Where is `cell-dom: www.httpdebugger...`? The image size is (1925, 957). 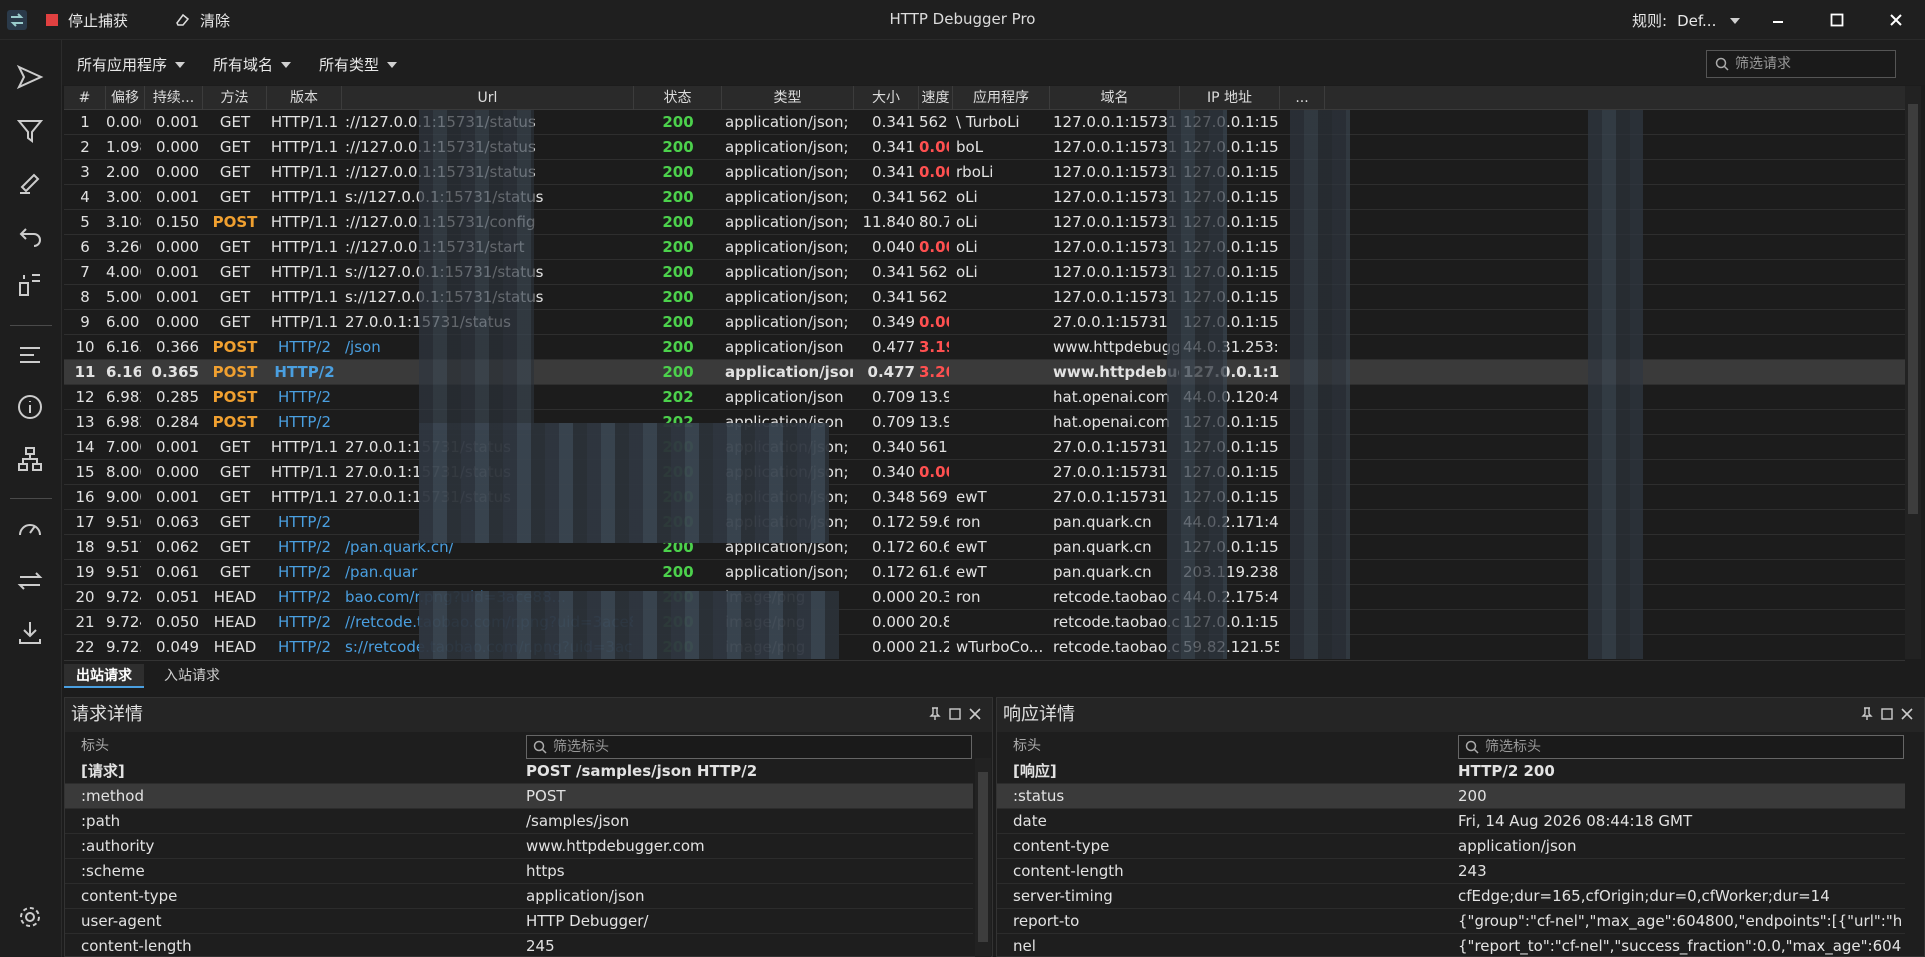
cell-dom: www.httpdebugger... is located at coordinates (1116, 372).